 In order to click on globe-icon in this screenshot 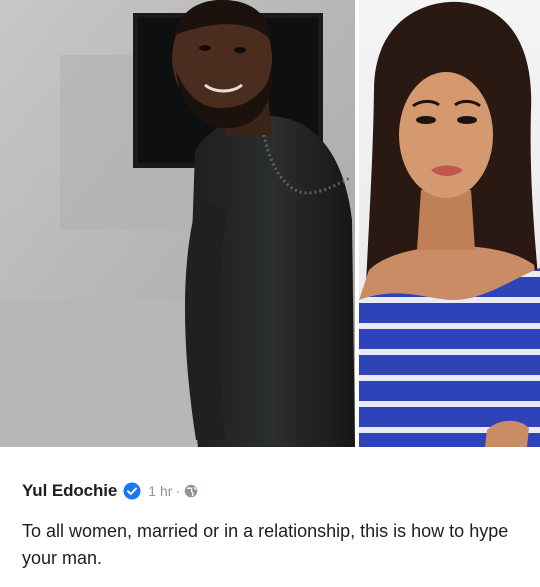, I will do `click(191, 491)`.